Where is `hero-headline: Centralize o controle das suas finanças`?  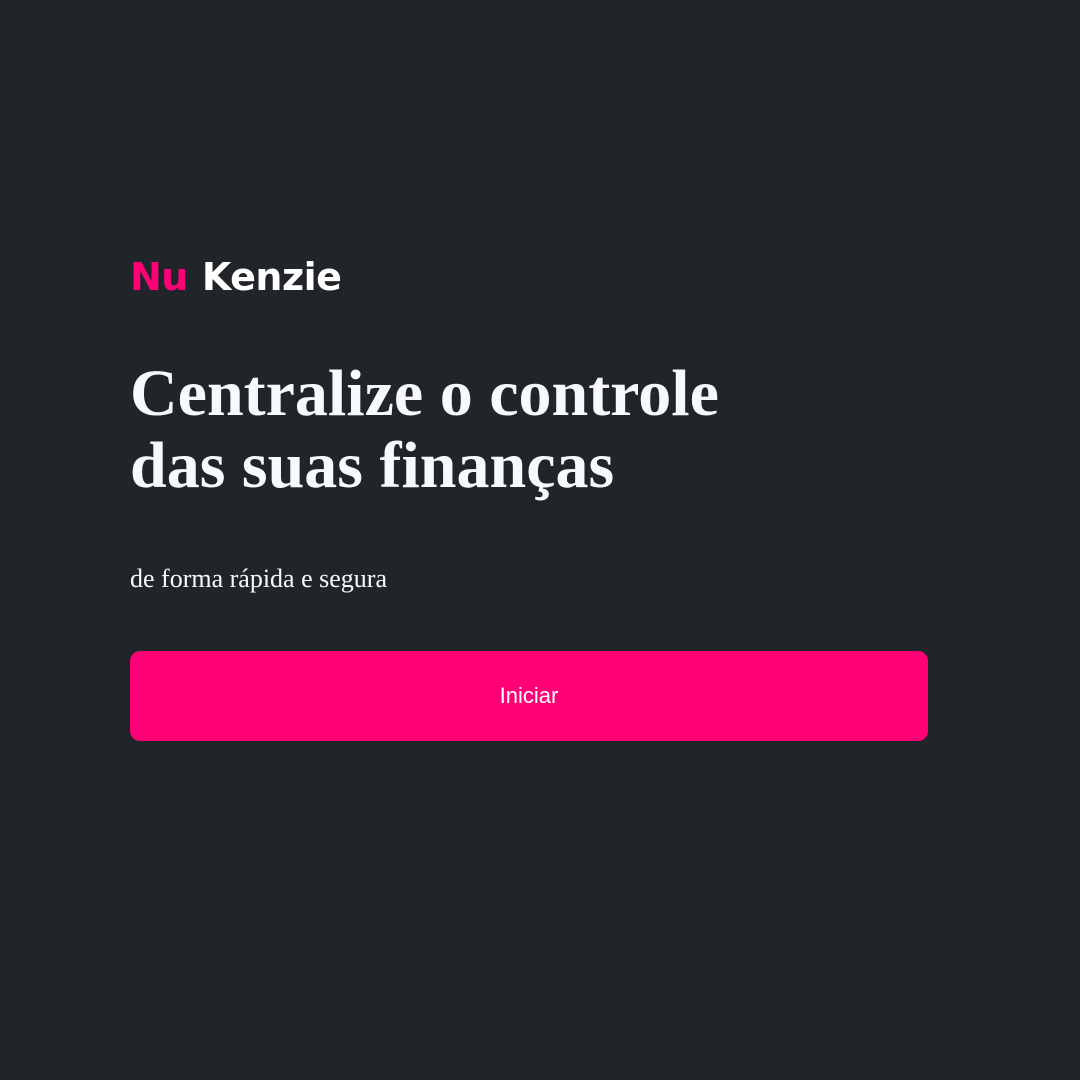
hero-headline: Centralize o controle das suas finanças is located at coordinates (540, 430).